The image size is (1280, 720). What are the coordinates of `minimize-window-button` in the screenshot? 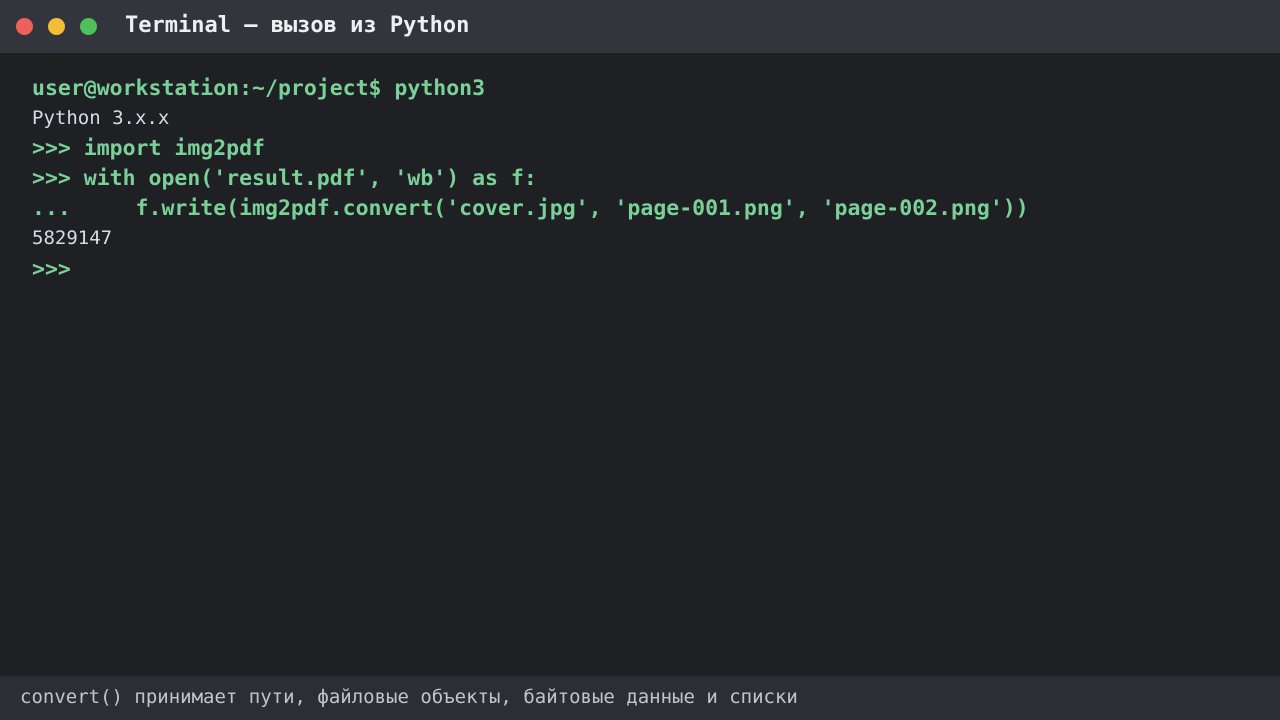 It's located at (56, 26).